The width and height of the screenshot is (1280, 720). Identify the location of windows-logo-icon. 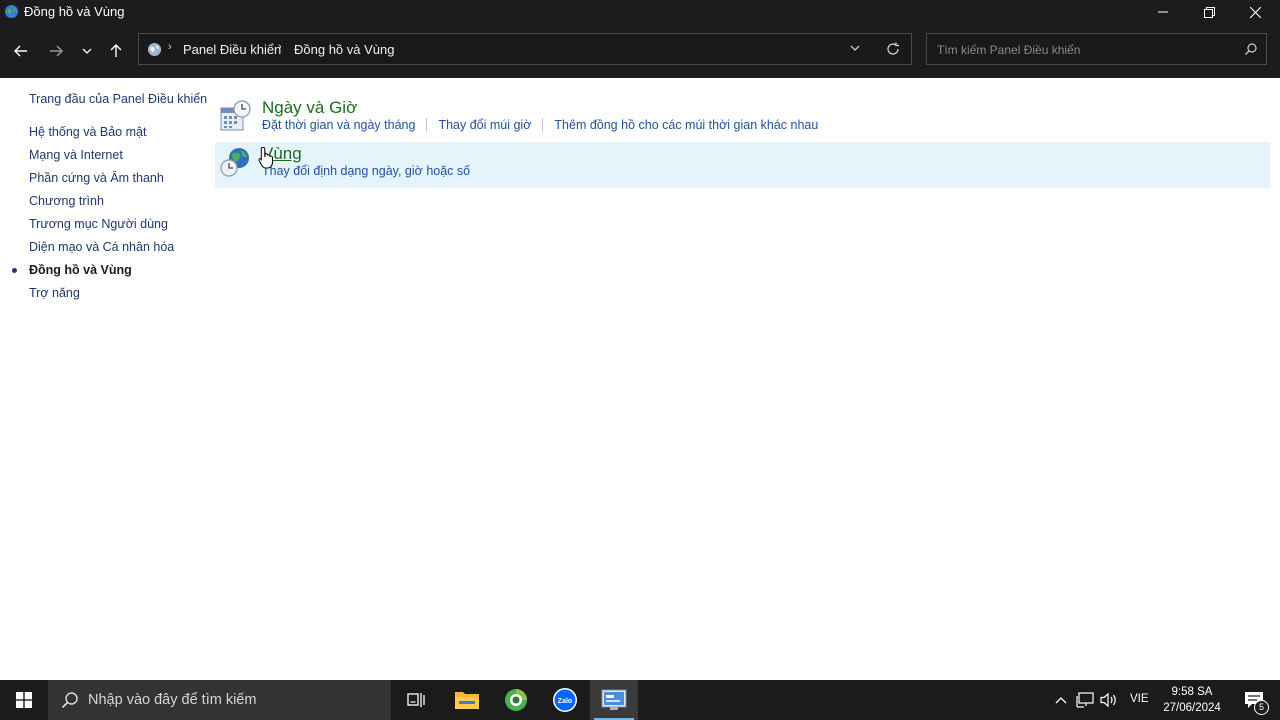
(24, 700).